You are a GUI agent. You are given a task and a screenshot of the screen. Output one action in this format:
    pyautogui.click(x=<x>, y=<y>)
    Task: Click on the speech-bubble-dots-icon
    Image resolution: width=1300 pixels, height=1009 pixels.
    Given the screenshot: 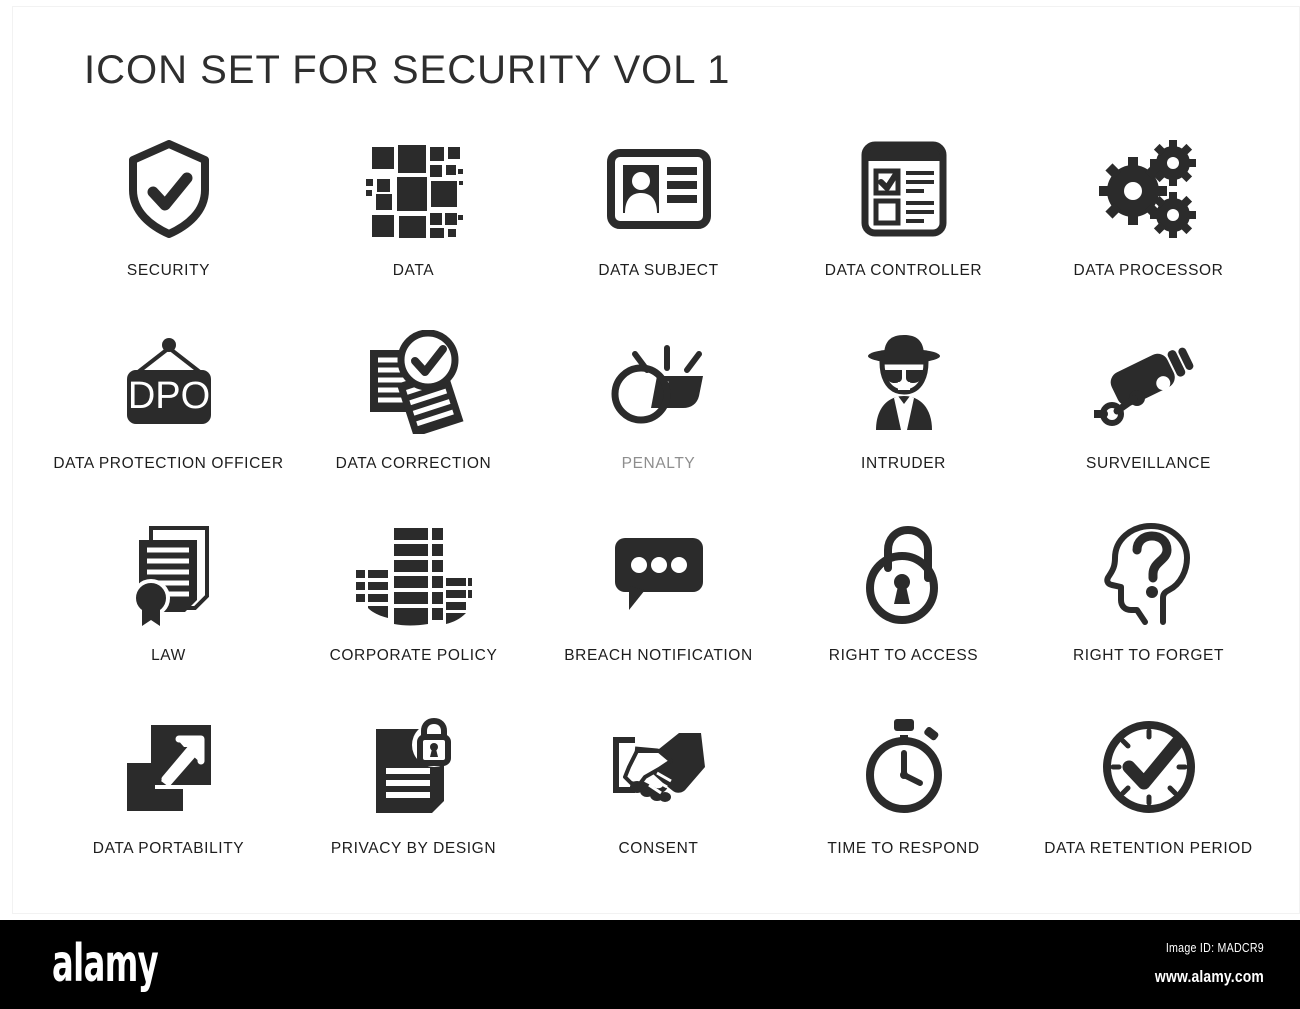 What is the action you would take?
    pyautogui.click(x=659, y=574)
    